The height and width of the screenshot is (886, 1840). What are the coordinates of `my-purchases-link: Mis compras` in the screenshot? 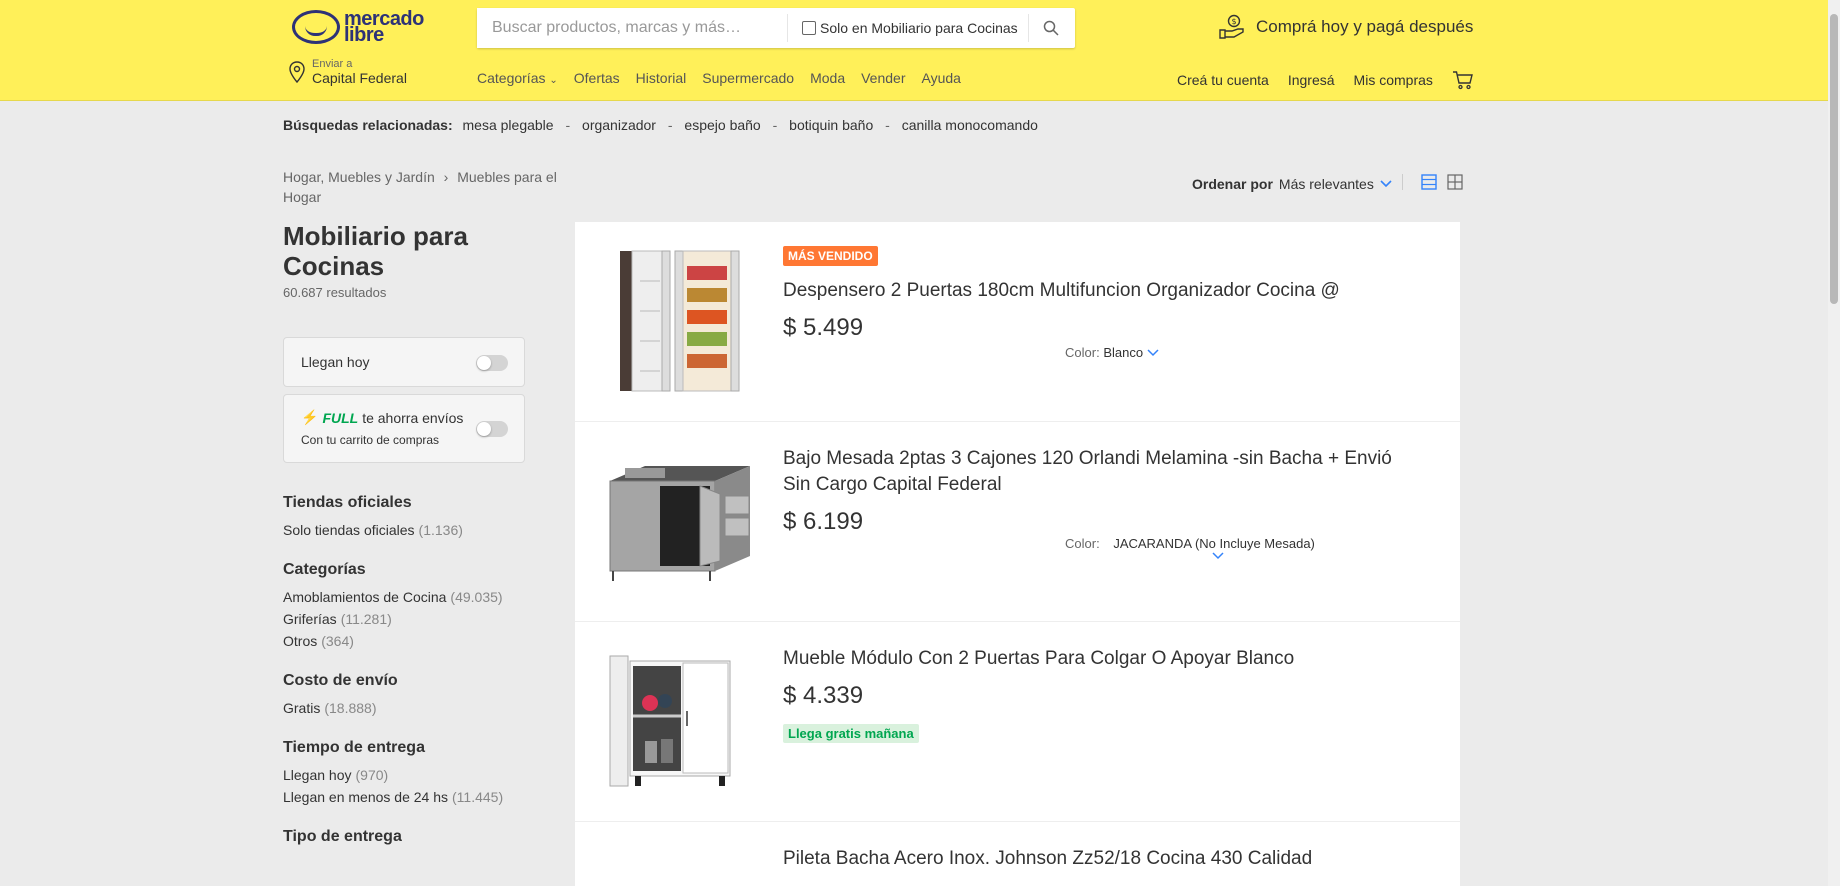 It's located at (1393, 80).